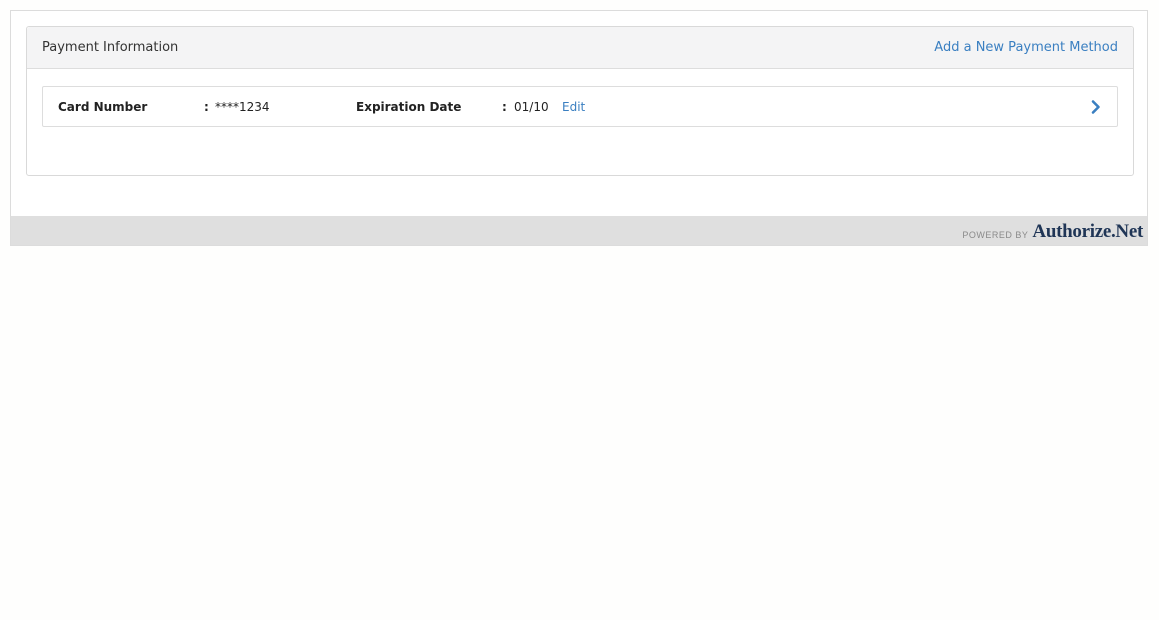  What do you see at coordinates (504, 107) in the screenshot?
I see `expiration-date-colon: :` at bounding box center [504, 107].